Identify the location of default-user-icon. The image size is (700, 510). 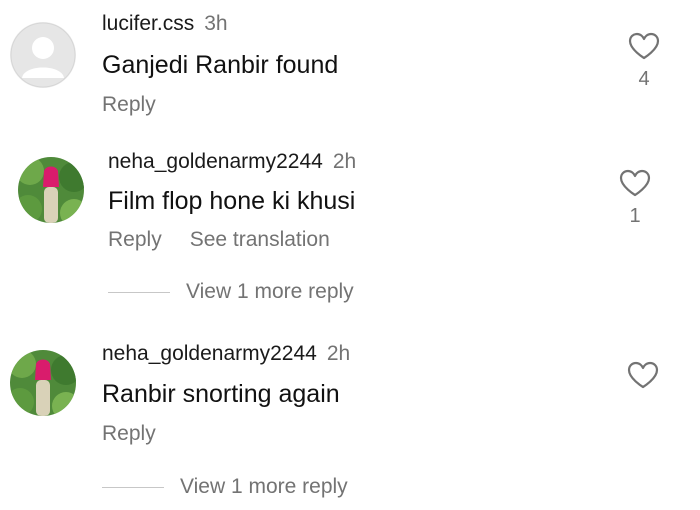
(43, 55).